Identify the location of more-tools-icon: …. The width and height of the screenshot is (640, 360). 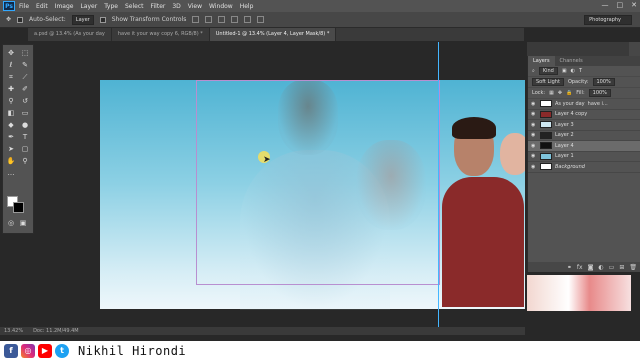
(11, 173).